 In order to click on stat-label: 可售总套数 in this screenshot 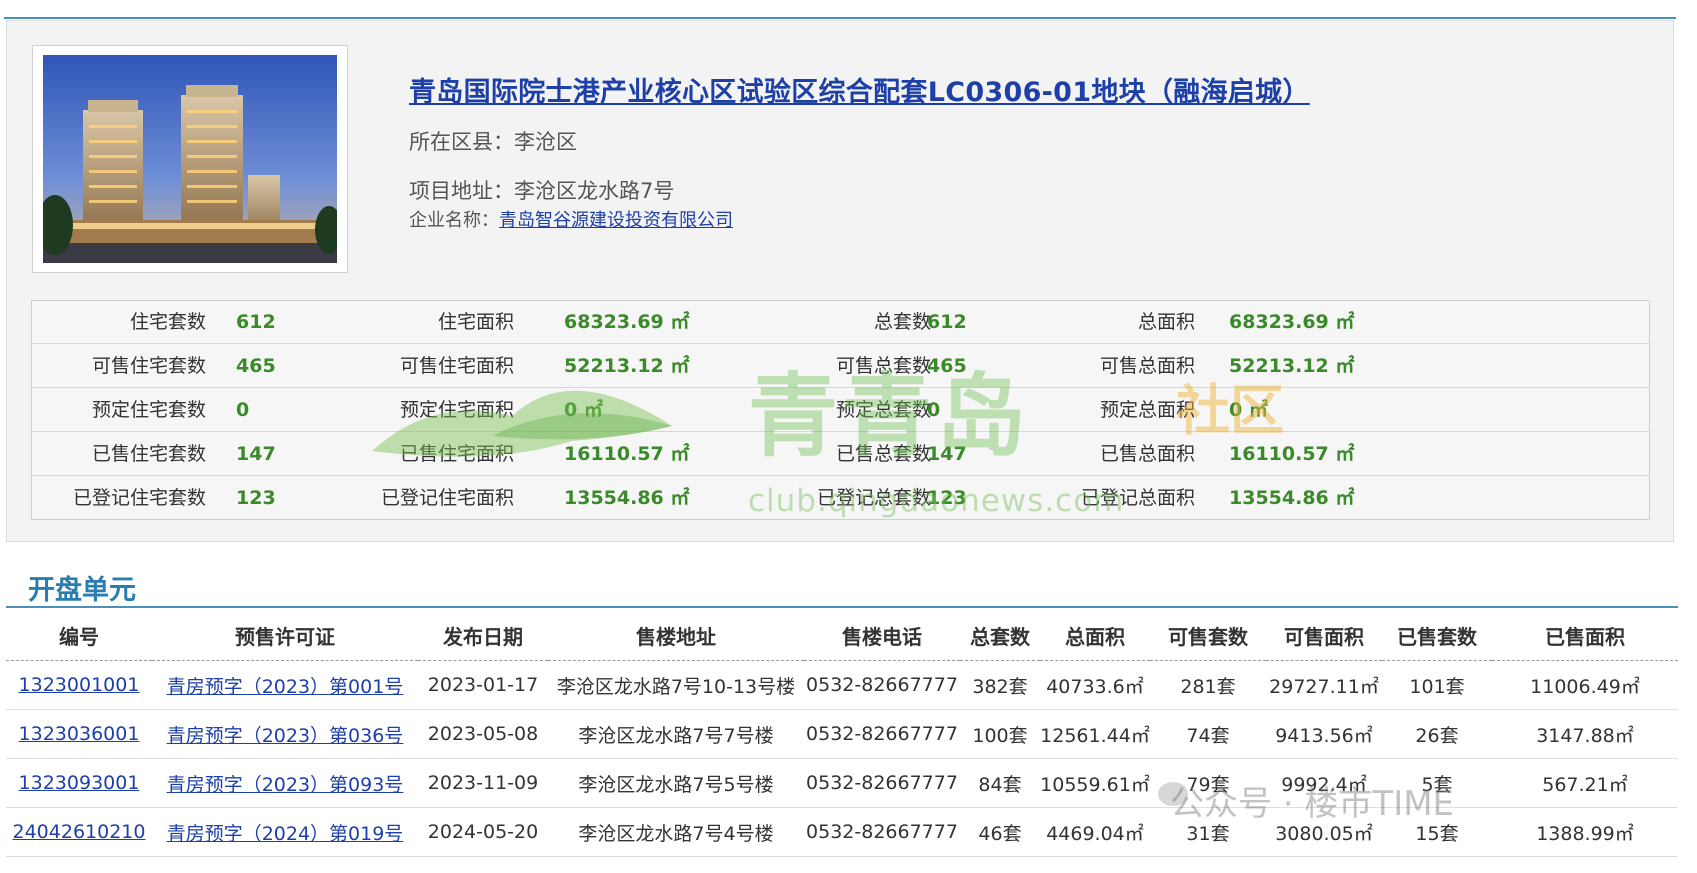, I will do `click(883, 366)`.